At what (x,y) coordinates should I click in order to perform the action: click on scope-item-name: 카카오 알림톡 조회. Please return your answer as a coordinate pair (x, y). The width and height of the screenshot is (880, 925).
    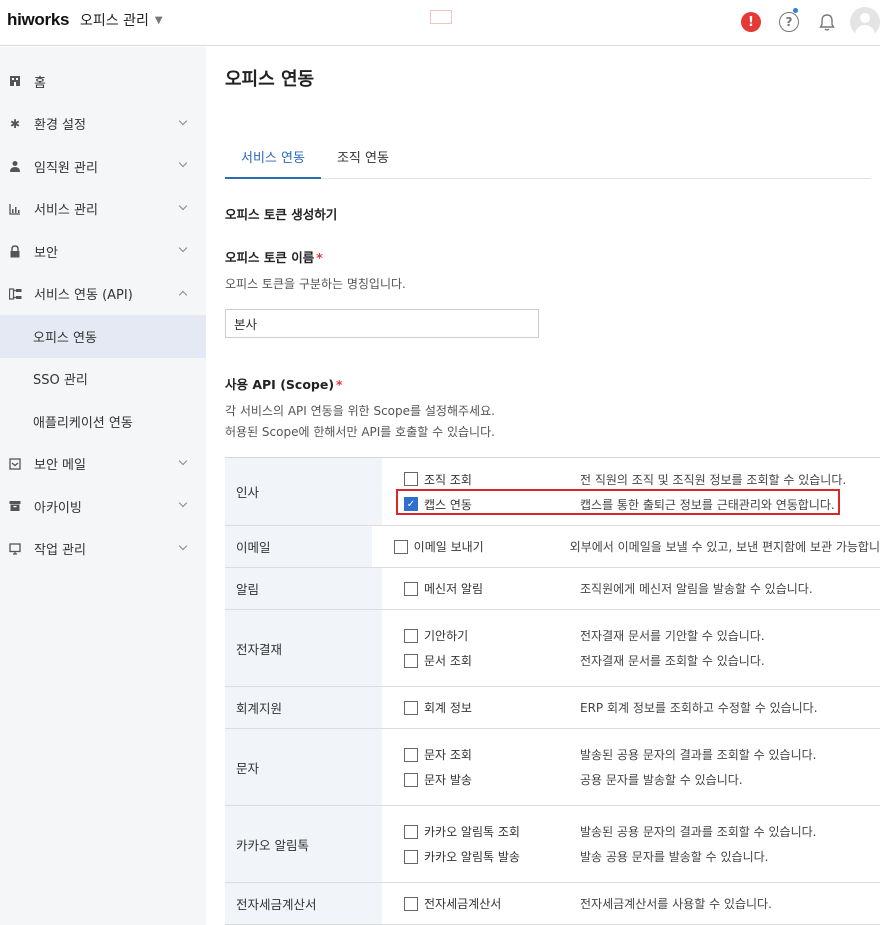
    Looking at the image, I should click on (502, 831).